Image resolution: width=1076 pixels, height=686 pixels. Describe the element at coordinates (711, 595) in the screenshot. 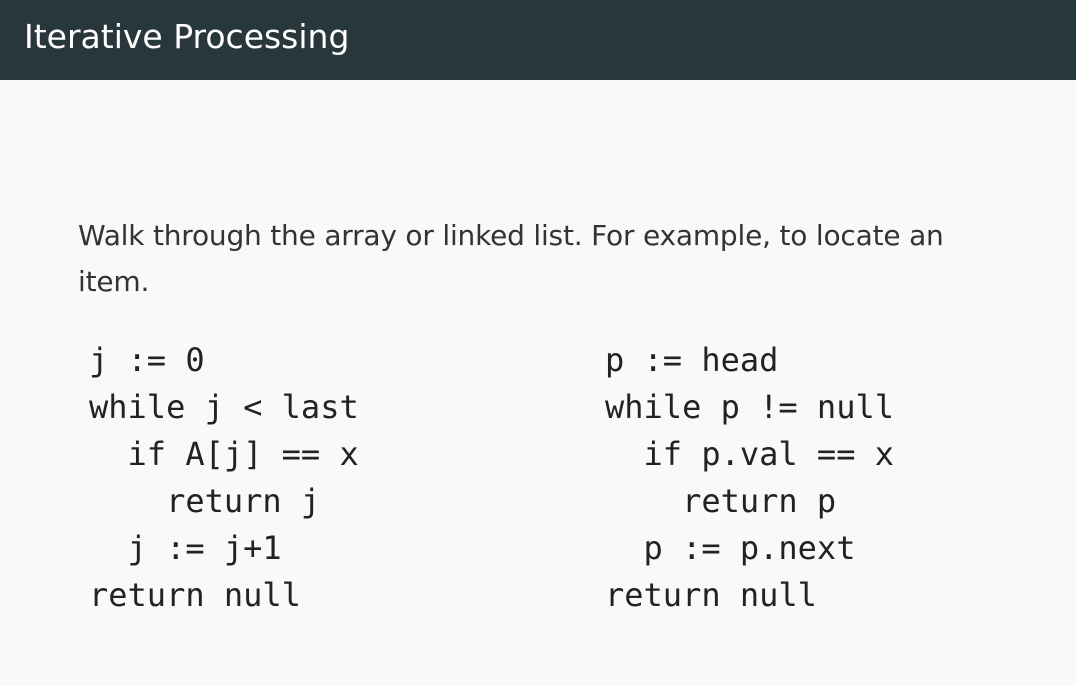

I see `list-code-line-6: return null` at that location.